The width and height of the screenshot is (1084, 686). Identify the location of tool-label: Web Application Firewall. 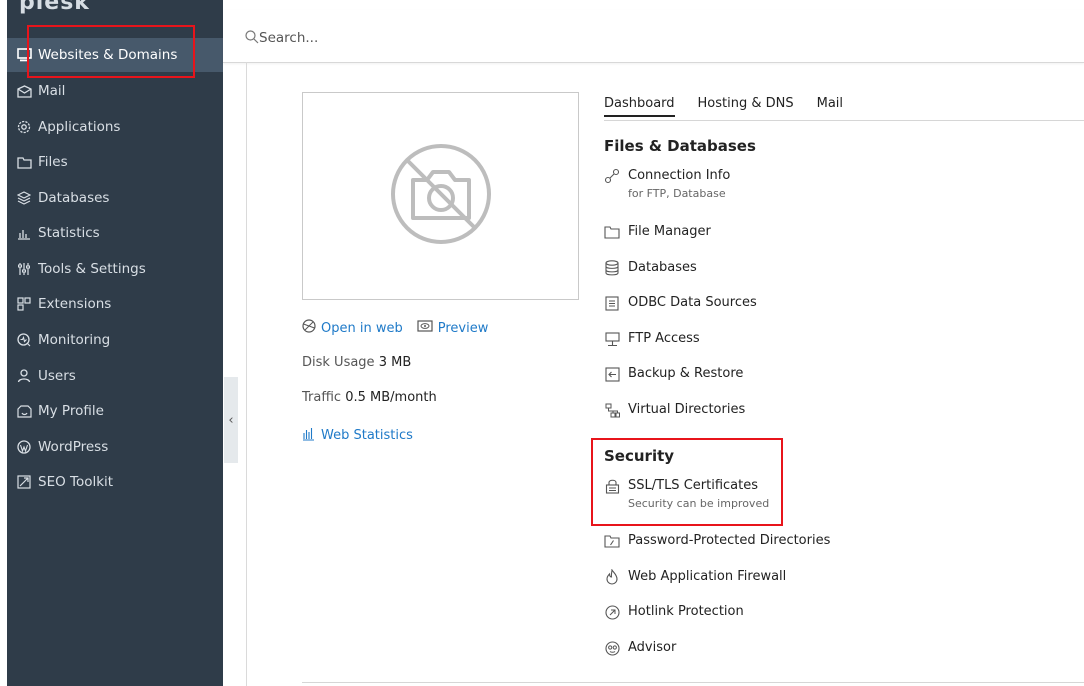
(707, 576).